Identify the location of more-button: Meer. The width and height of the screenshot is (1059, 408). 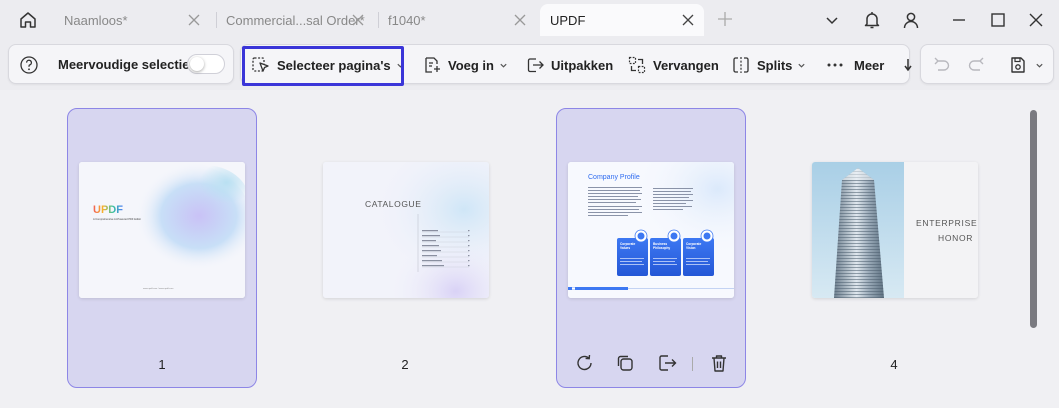
(854, 65).